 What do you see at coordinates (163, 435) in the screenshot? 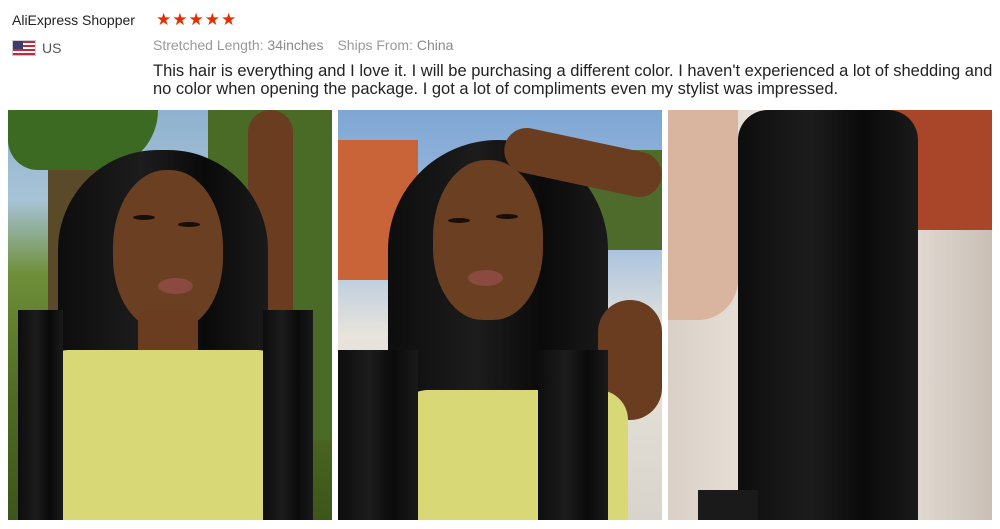
I see `yellow-top` at bounding box center [163, 435].